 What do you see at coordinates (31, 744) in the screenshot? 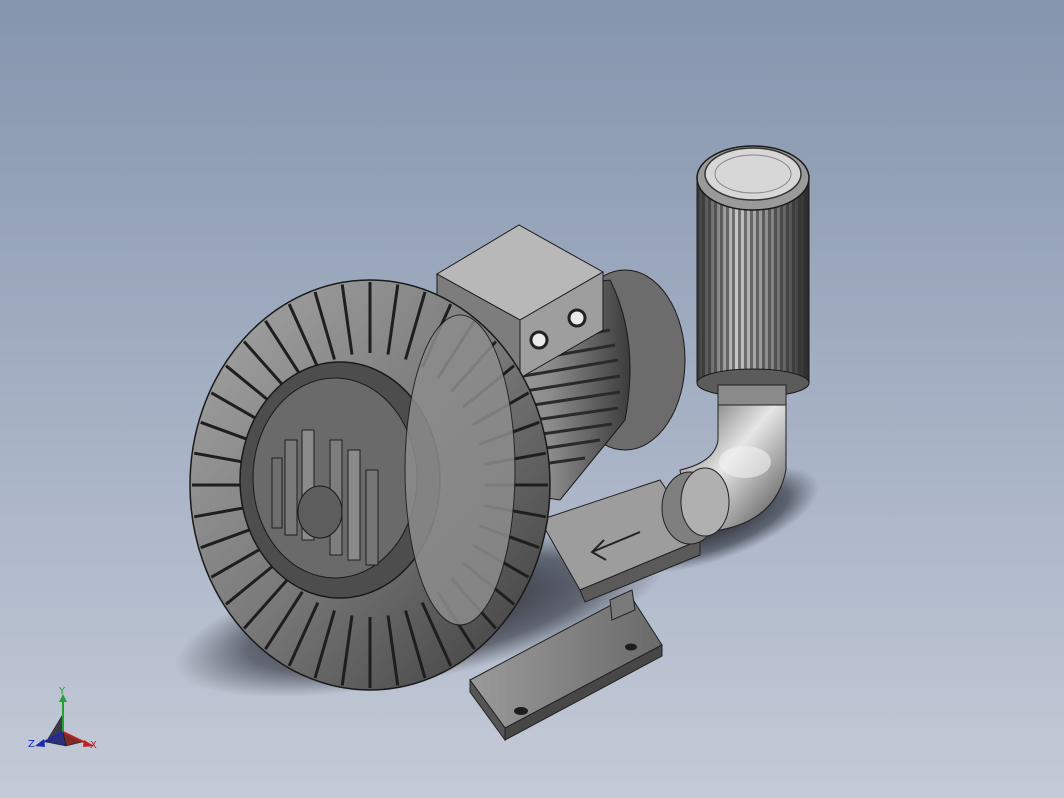
I see `axis-label-z: Z` at bounding box center [31, 744].